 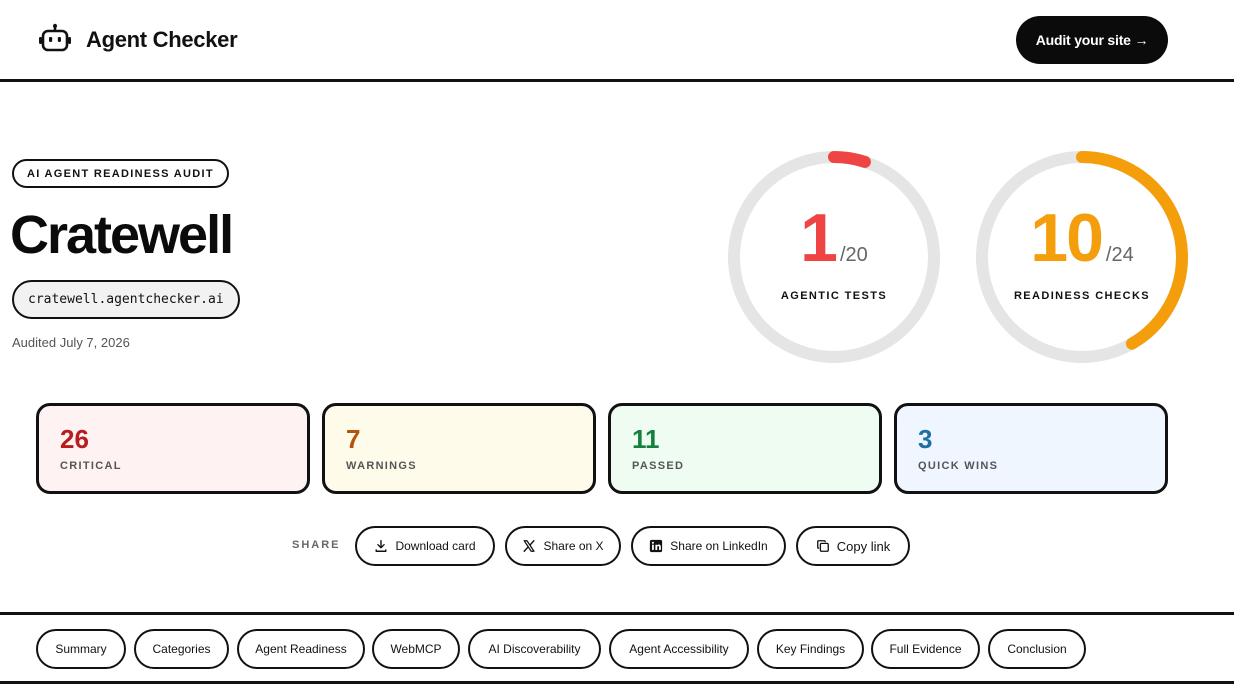 I want to click on tabs-bottom-divider, so click(x=617, y=682).